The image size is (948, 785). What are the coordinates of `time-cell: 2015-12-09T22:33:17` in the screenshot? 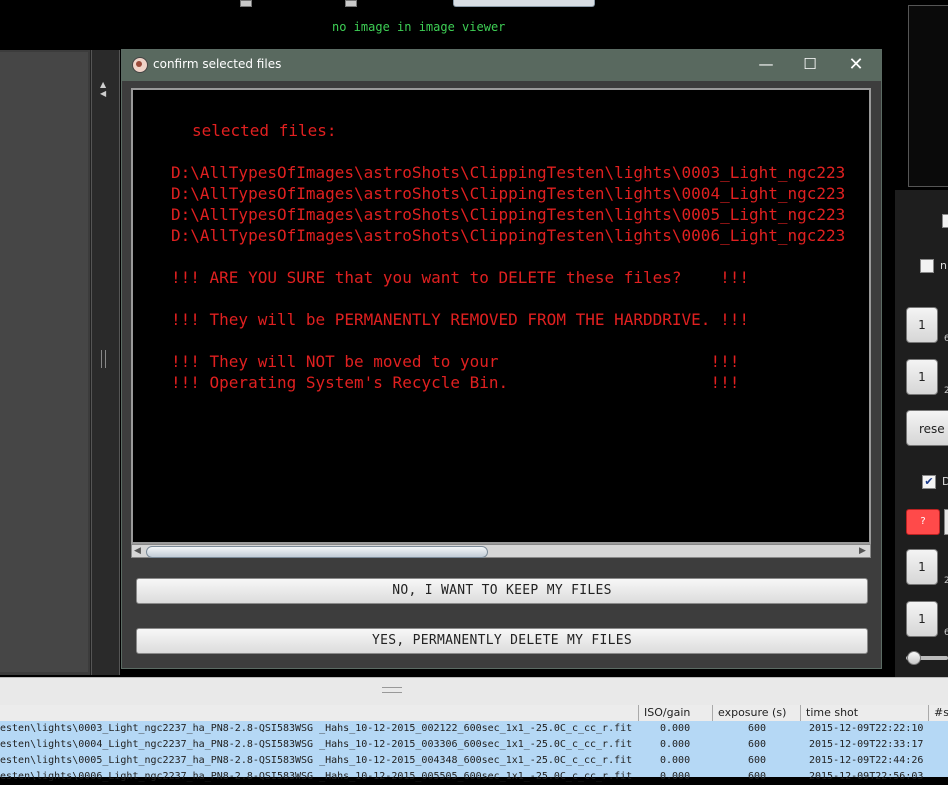 It's located at (866, 744).